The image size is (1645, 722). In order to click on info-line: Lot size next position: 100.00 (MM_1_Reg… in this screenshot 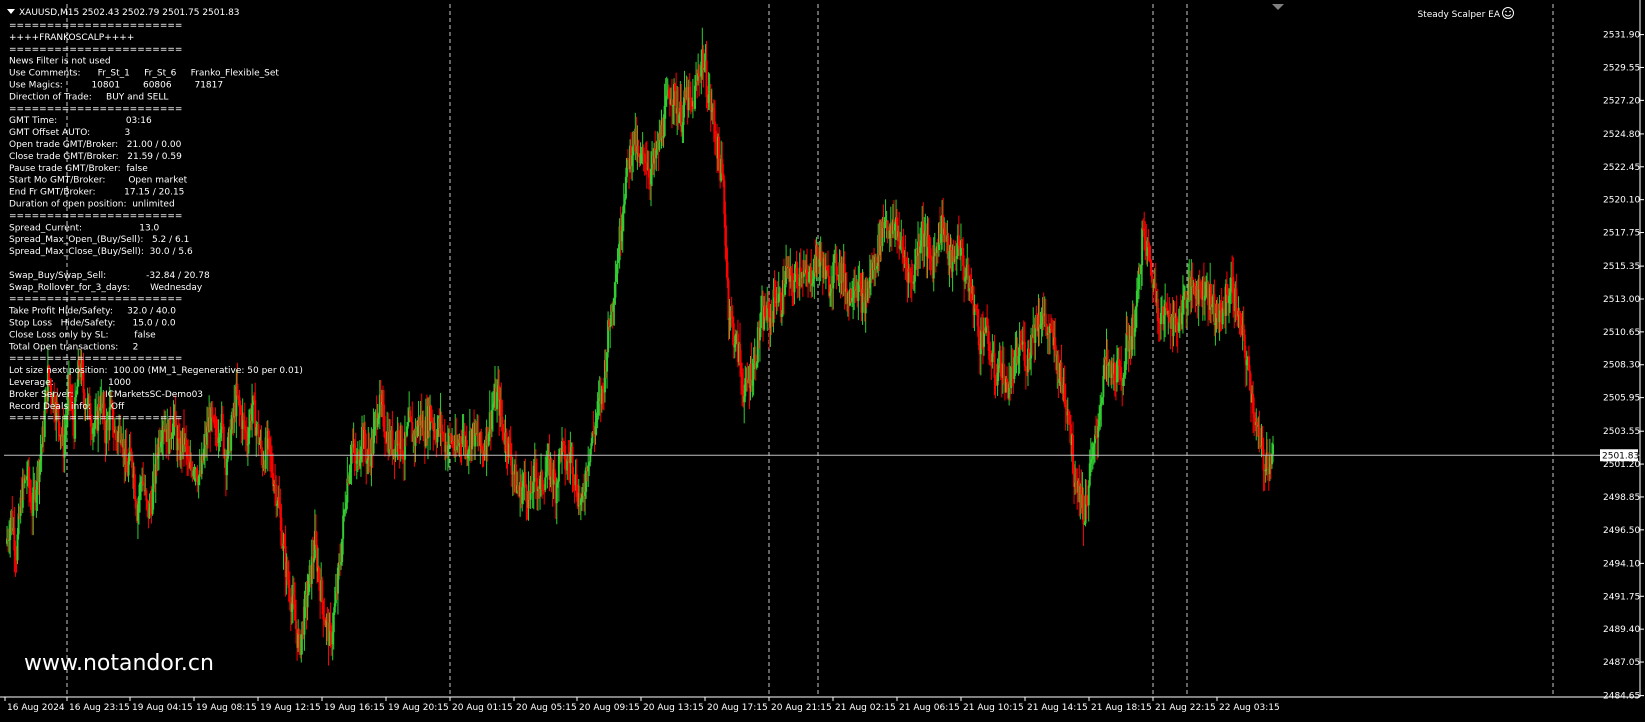, I will do `click(156, 371)`.